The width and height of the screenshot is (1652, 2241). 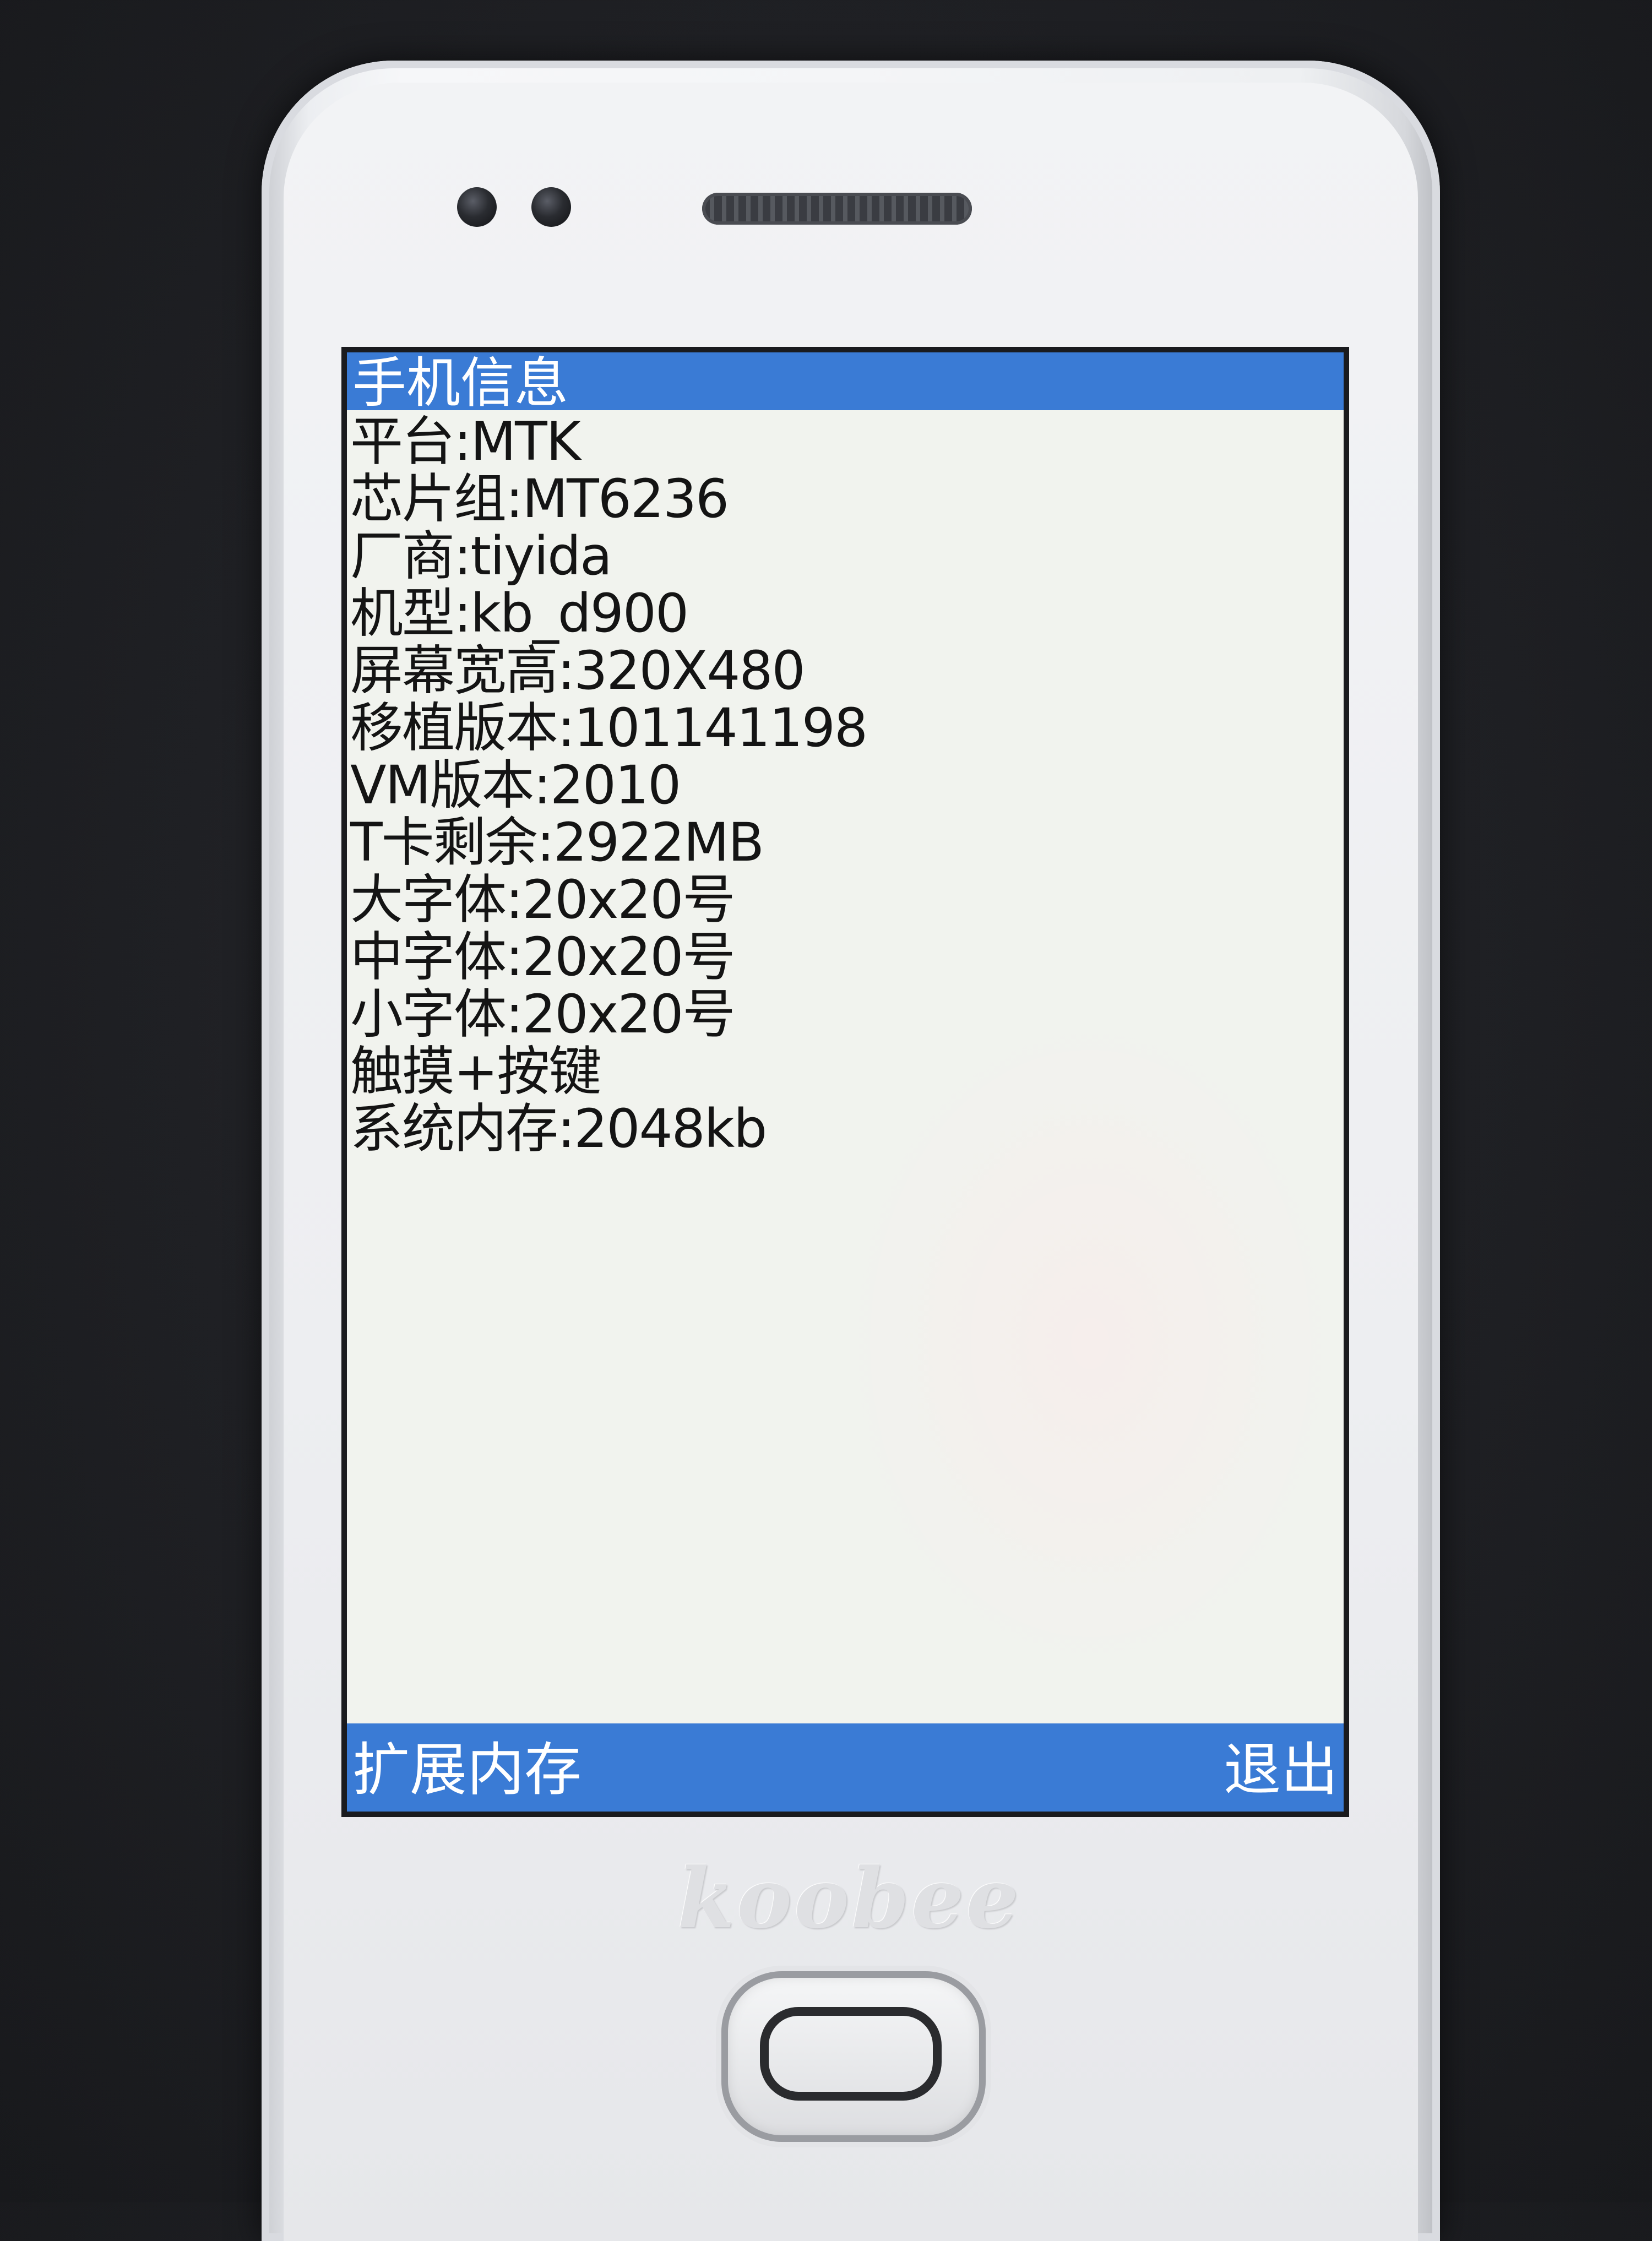 What do you see at coordinates (1281, 1767) in the screenshot?
I see `exit-softkey: 退出` at bounding box center [1281, 1767].